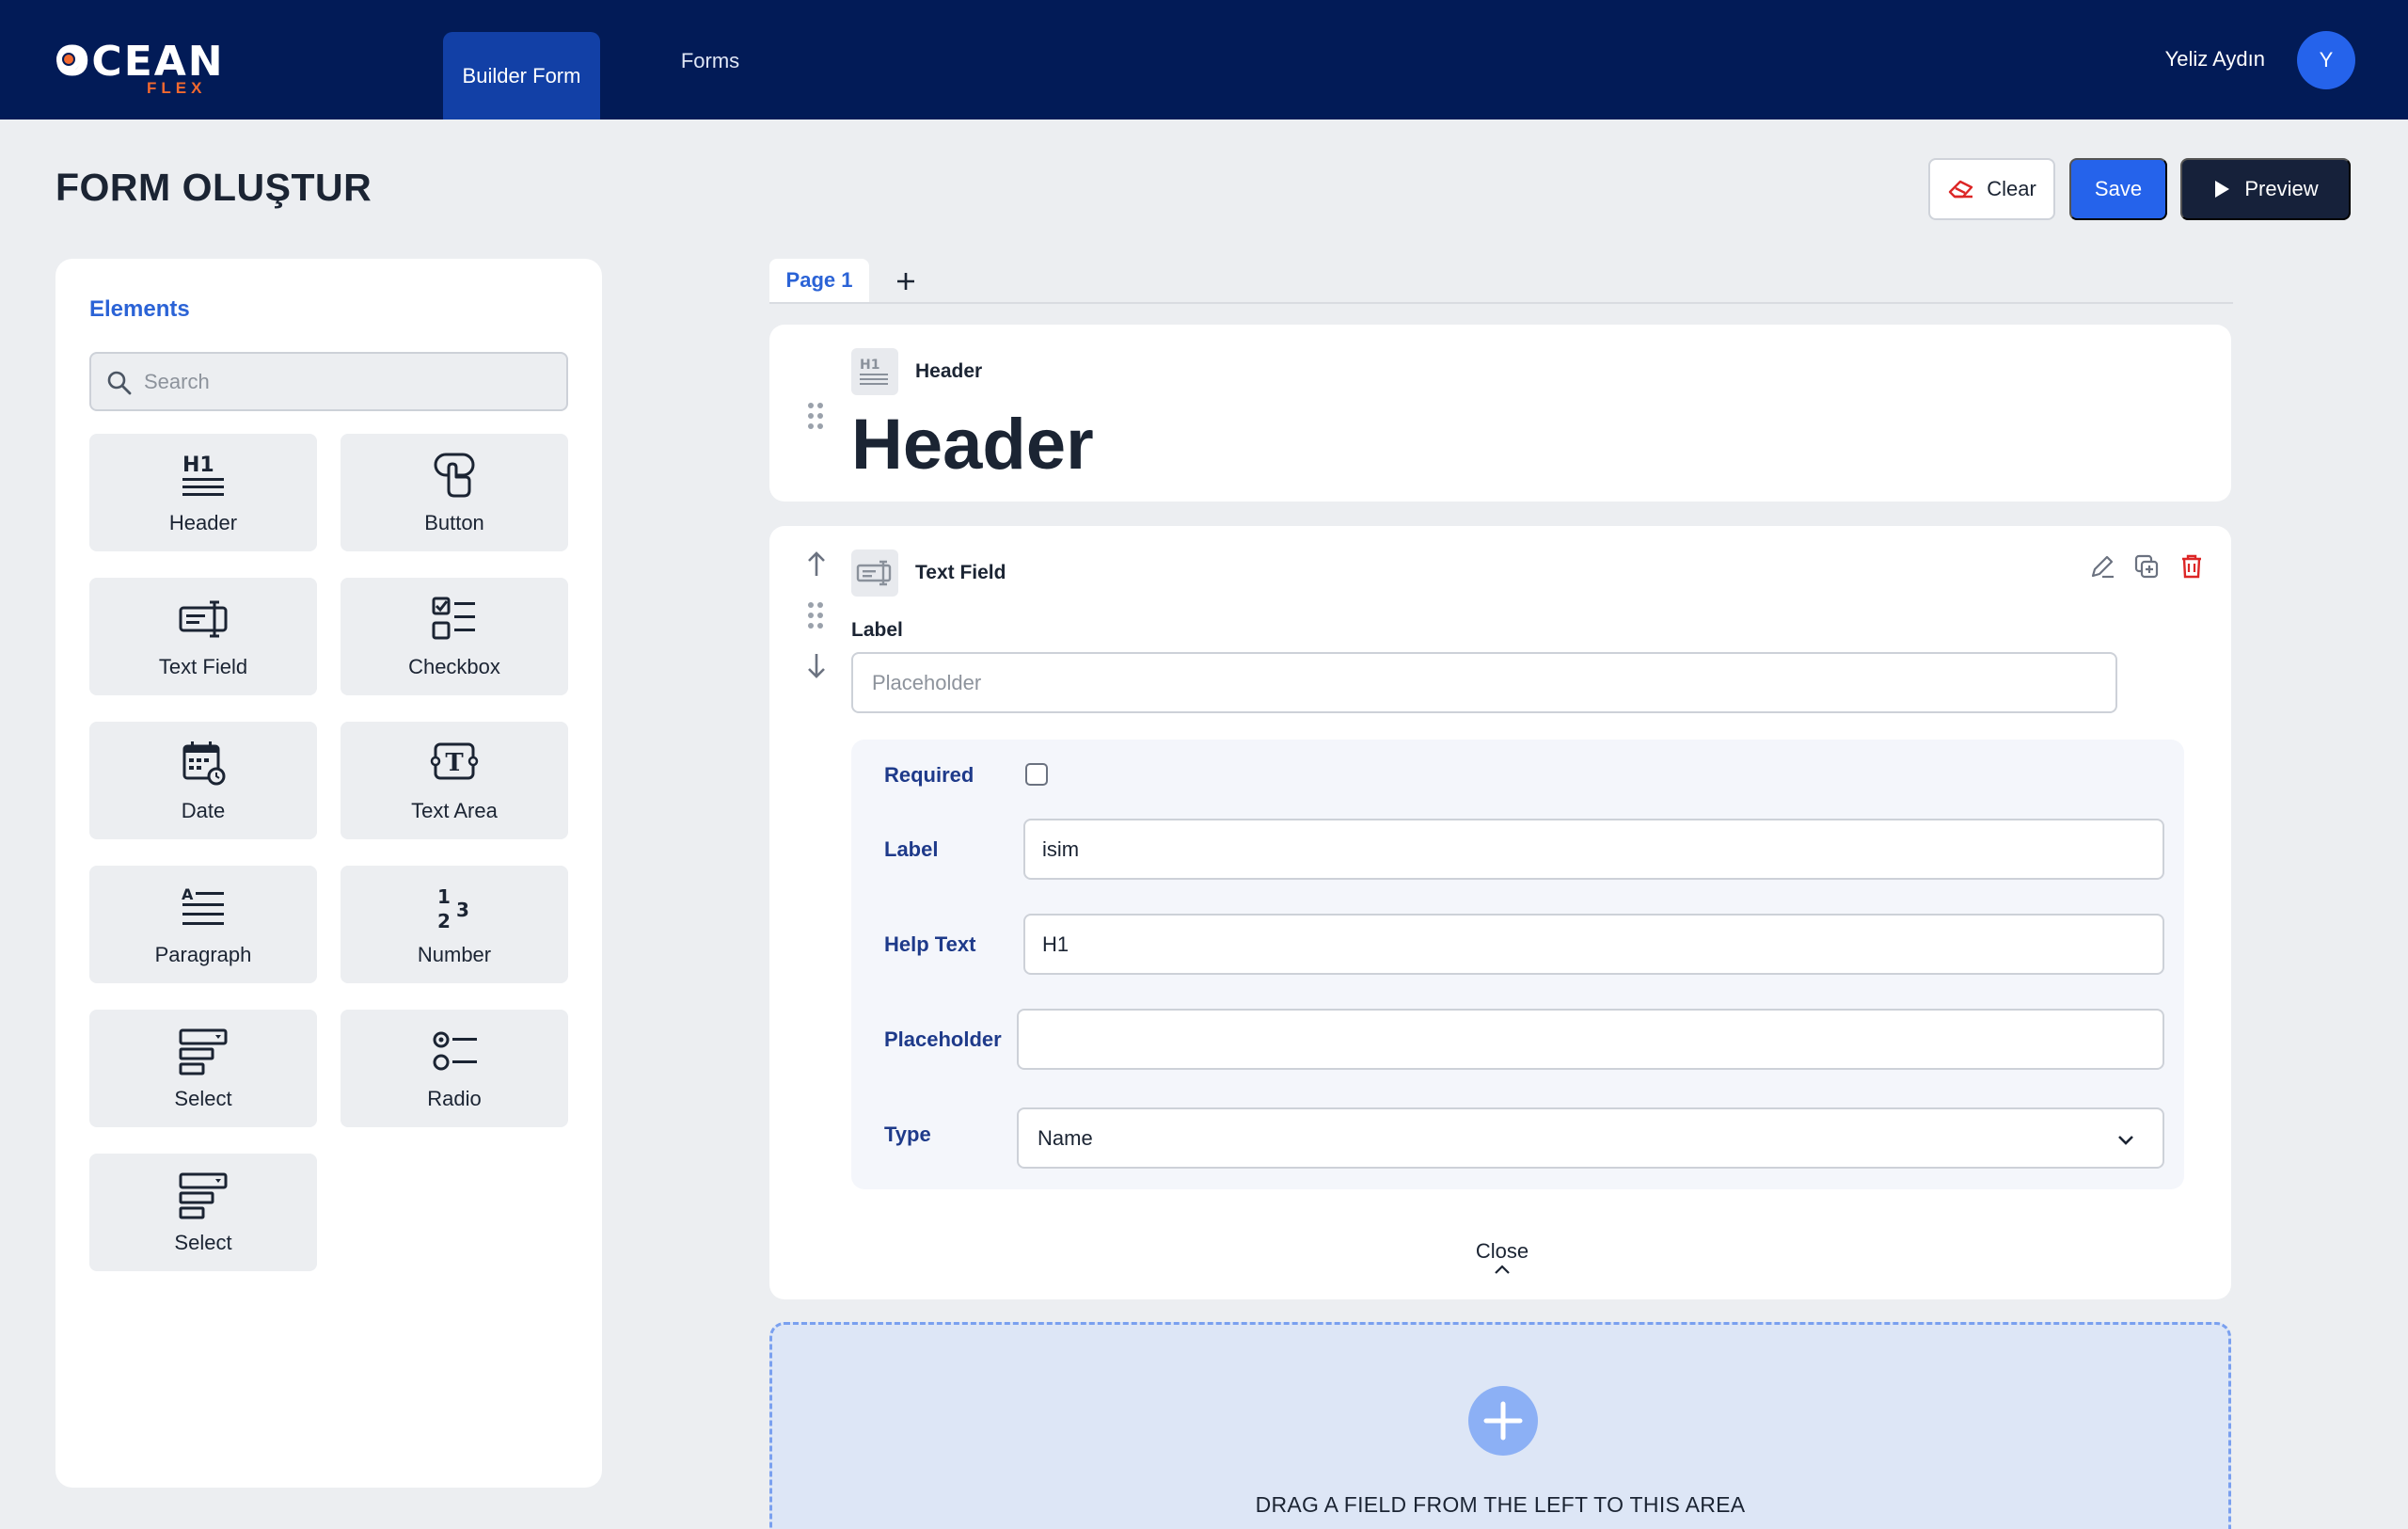 The height and width of the screenshot is (1529, 2408). Describe the element at coordinates (949, 371) in the screenshot. I see `block-type-label: Header` at that location.